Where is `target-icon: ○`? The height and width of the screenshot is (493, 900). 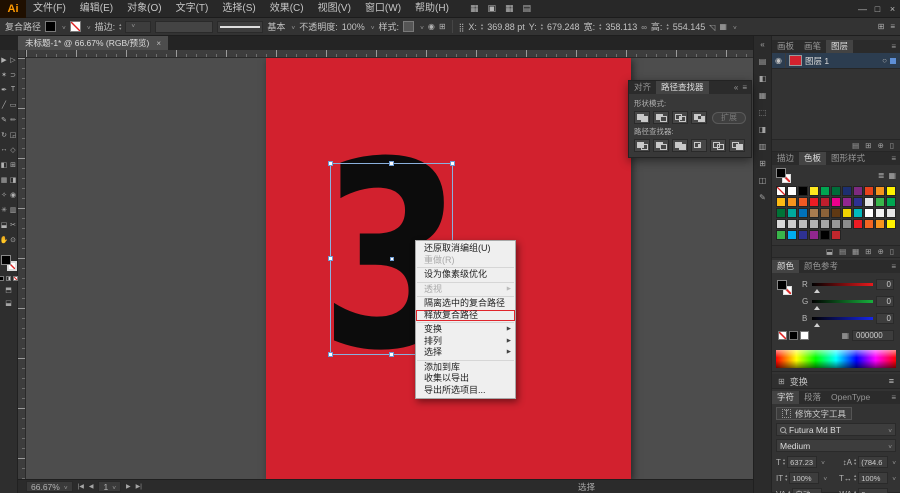
target-icon: ○ is located at coordinates (884, 60).